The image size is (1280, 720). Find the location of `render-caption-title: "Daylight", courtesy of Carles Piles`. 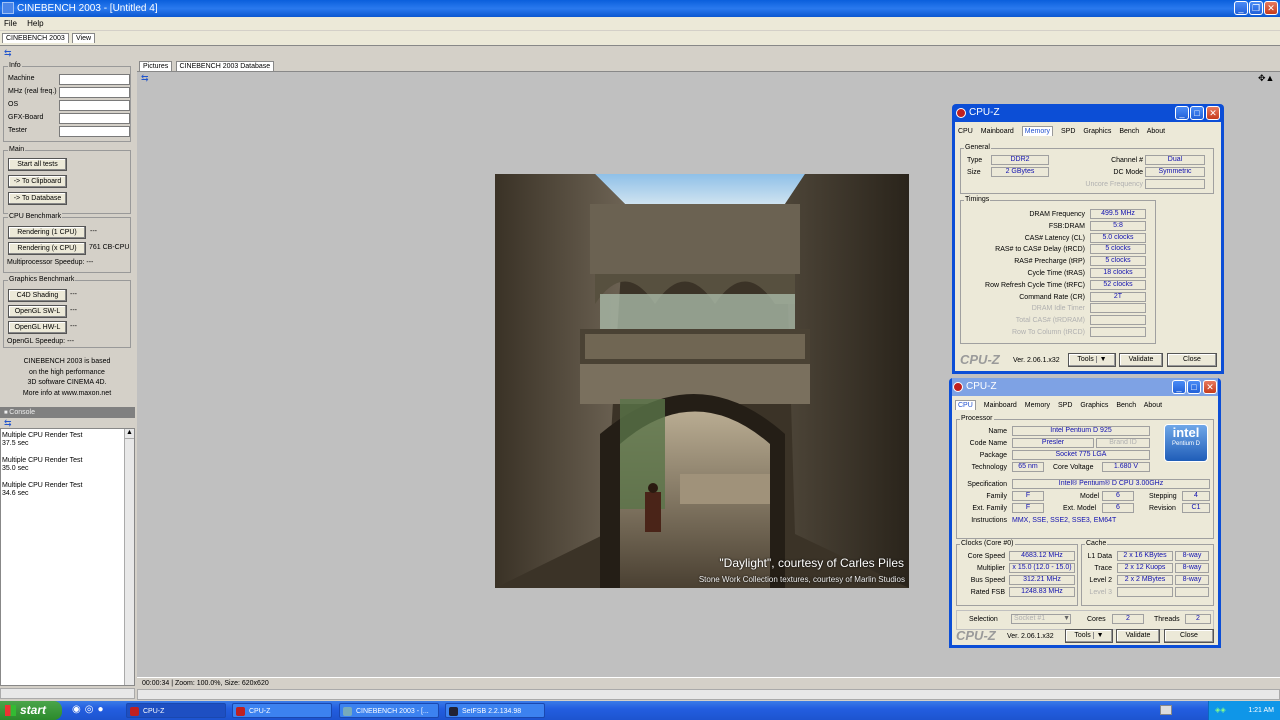

render-caption-title: "Daylight", courtesy of Carles Piles is located at coordinates (811, 563).